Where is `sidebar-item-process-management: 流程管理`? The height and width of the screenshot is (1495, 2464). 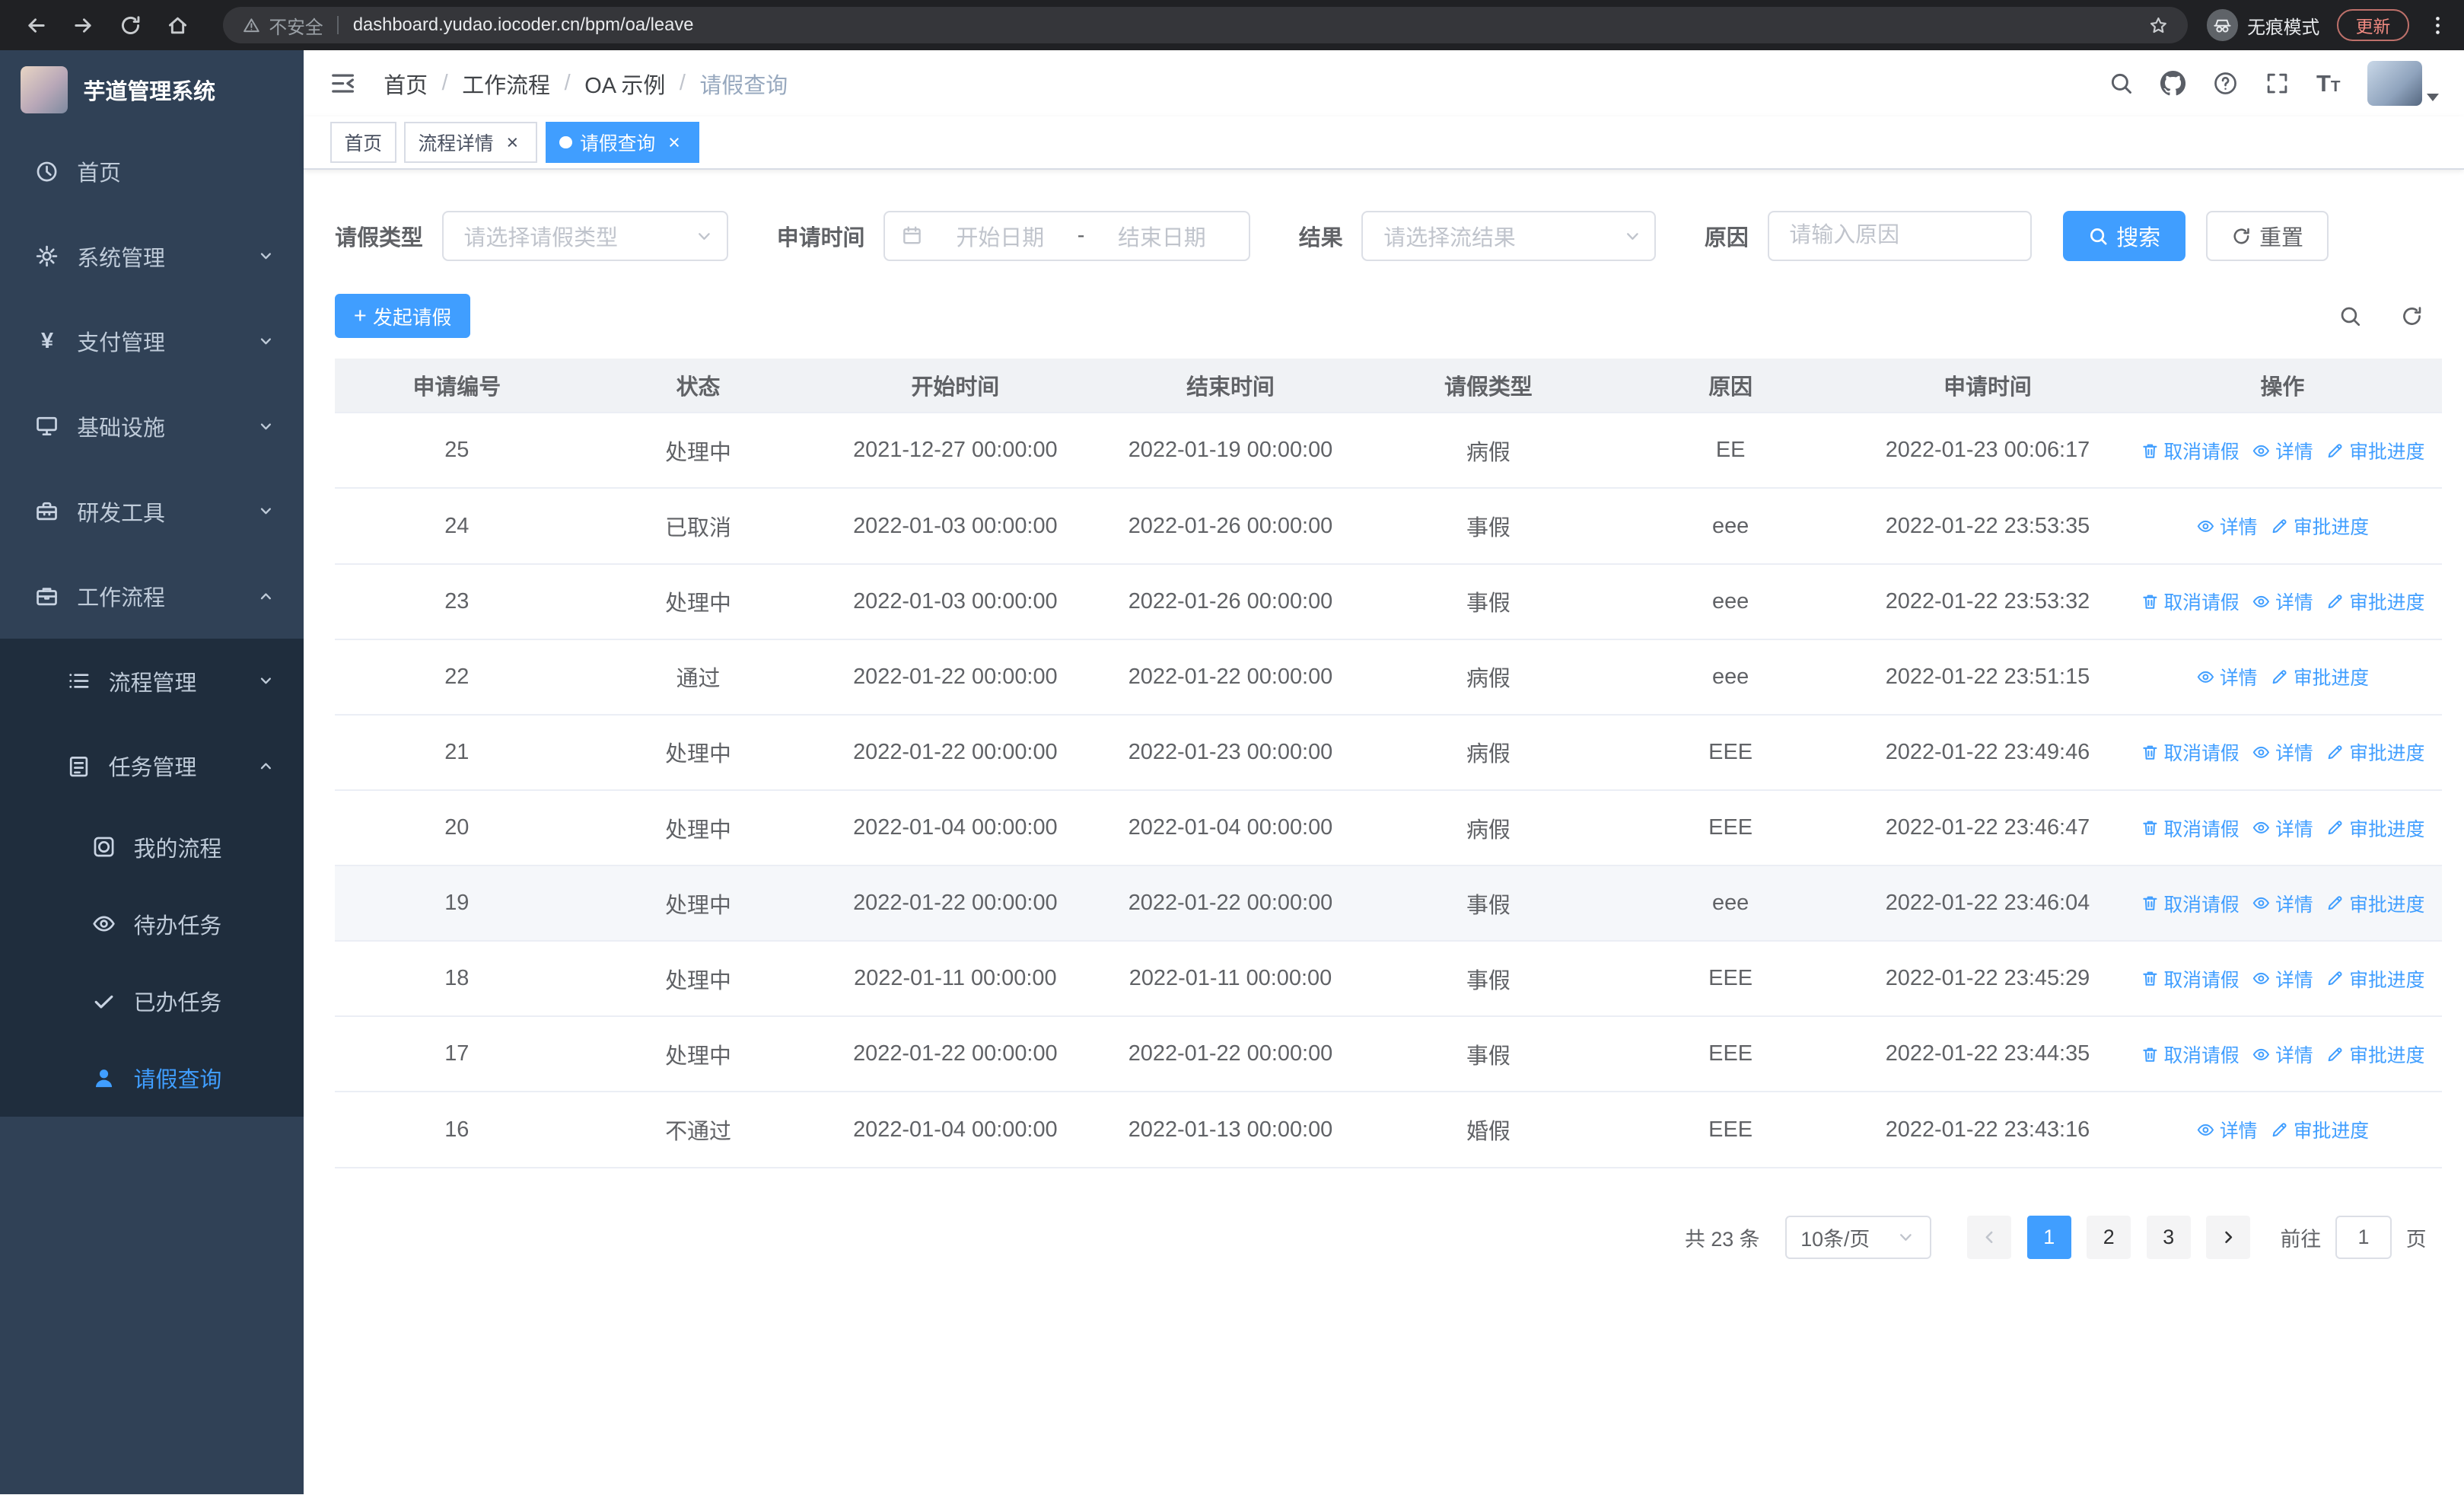 sidebar-item-process-management: 流程管理 is located at coordinates (152, 681).